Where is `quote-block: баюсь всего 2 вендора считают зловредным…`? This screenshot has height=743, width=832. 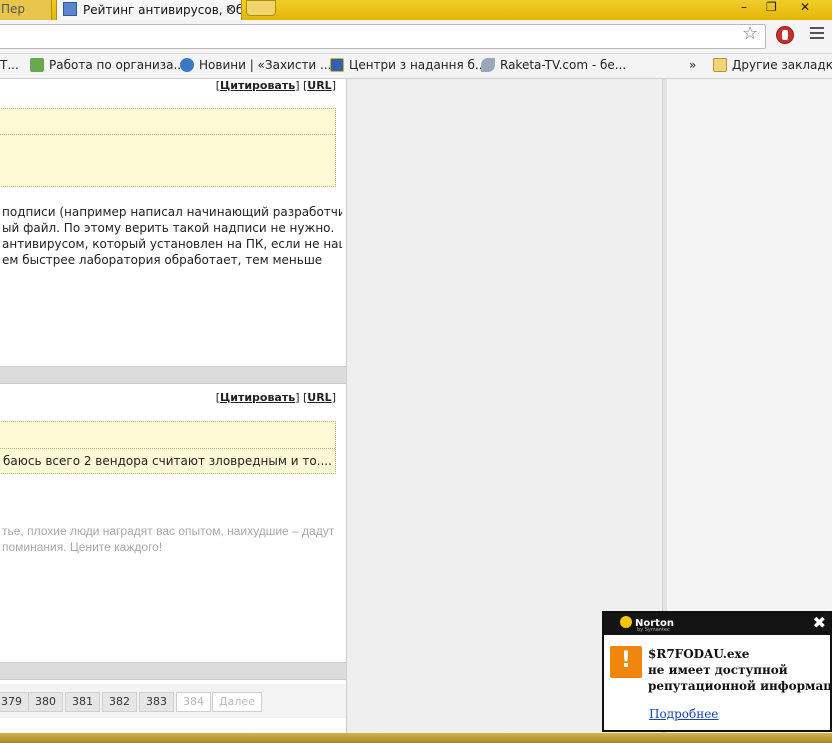 quote-block: баюсь всего 2 вендора считают зловредным… is located at coordinates (168, 447).